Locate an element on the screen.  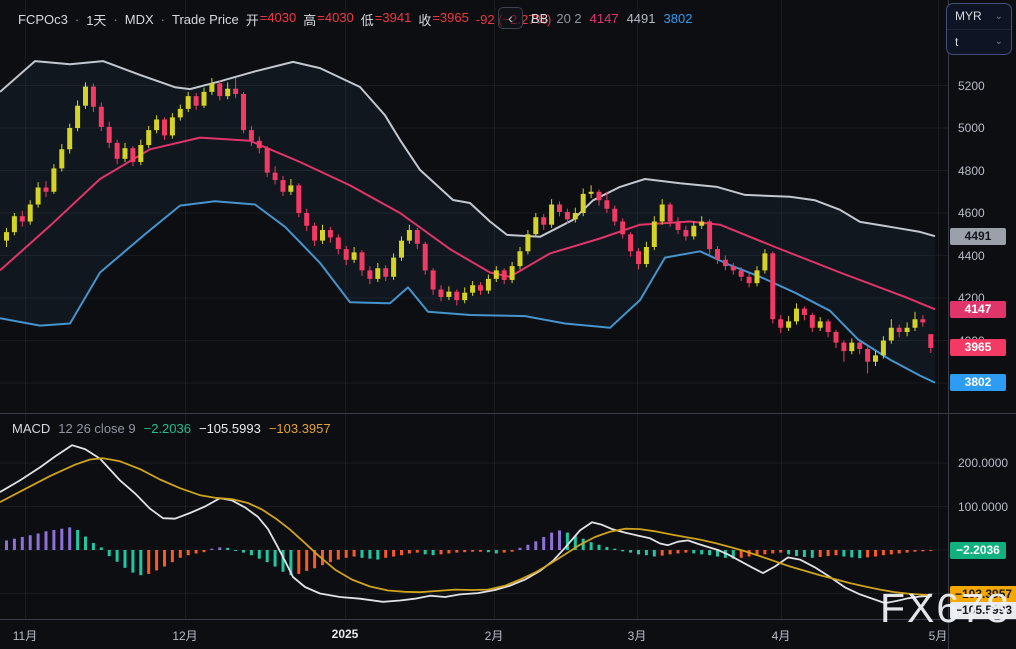
bb-lower-value: 3802 is located at coordinates (678, 18).